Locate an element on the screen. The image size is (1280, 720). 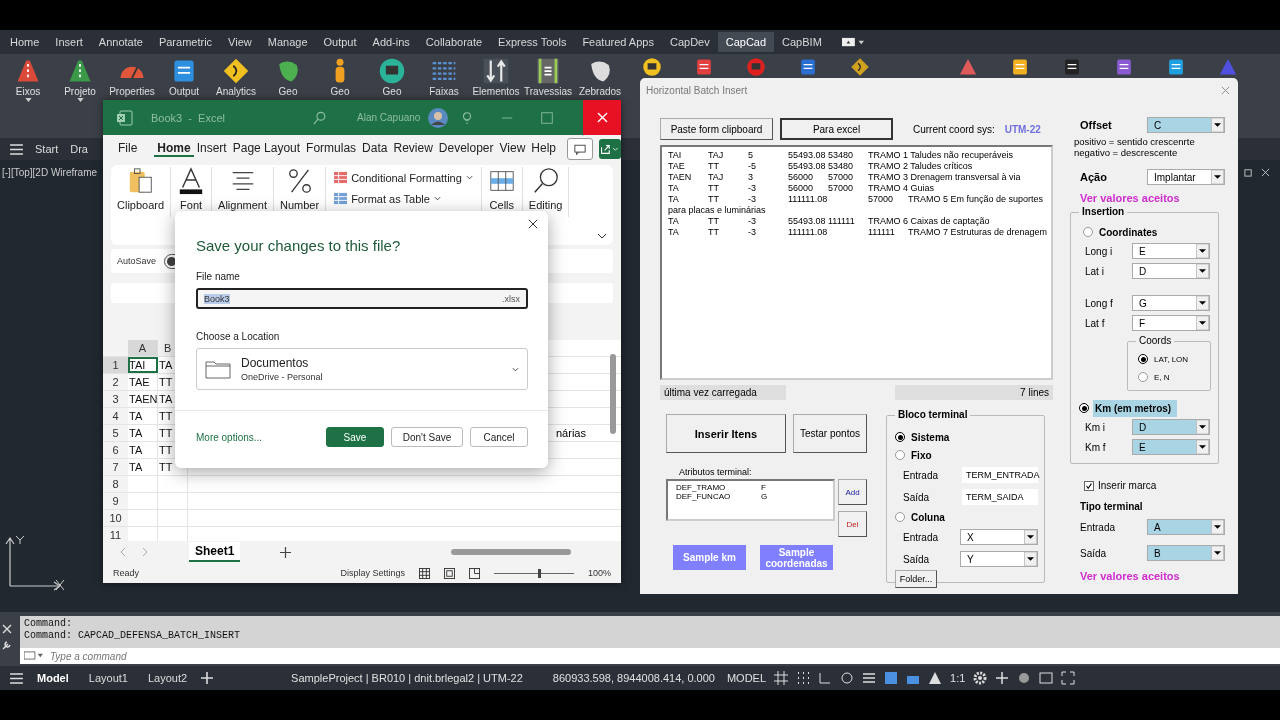
tool-label: Analytics is located at coordinates (236, 91).